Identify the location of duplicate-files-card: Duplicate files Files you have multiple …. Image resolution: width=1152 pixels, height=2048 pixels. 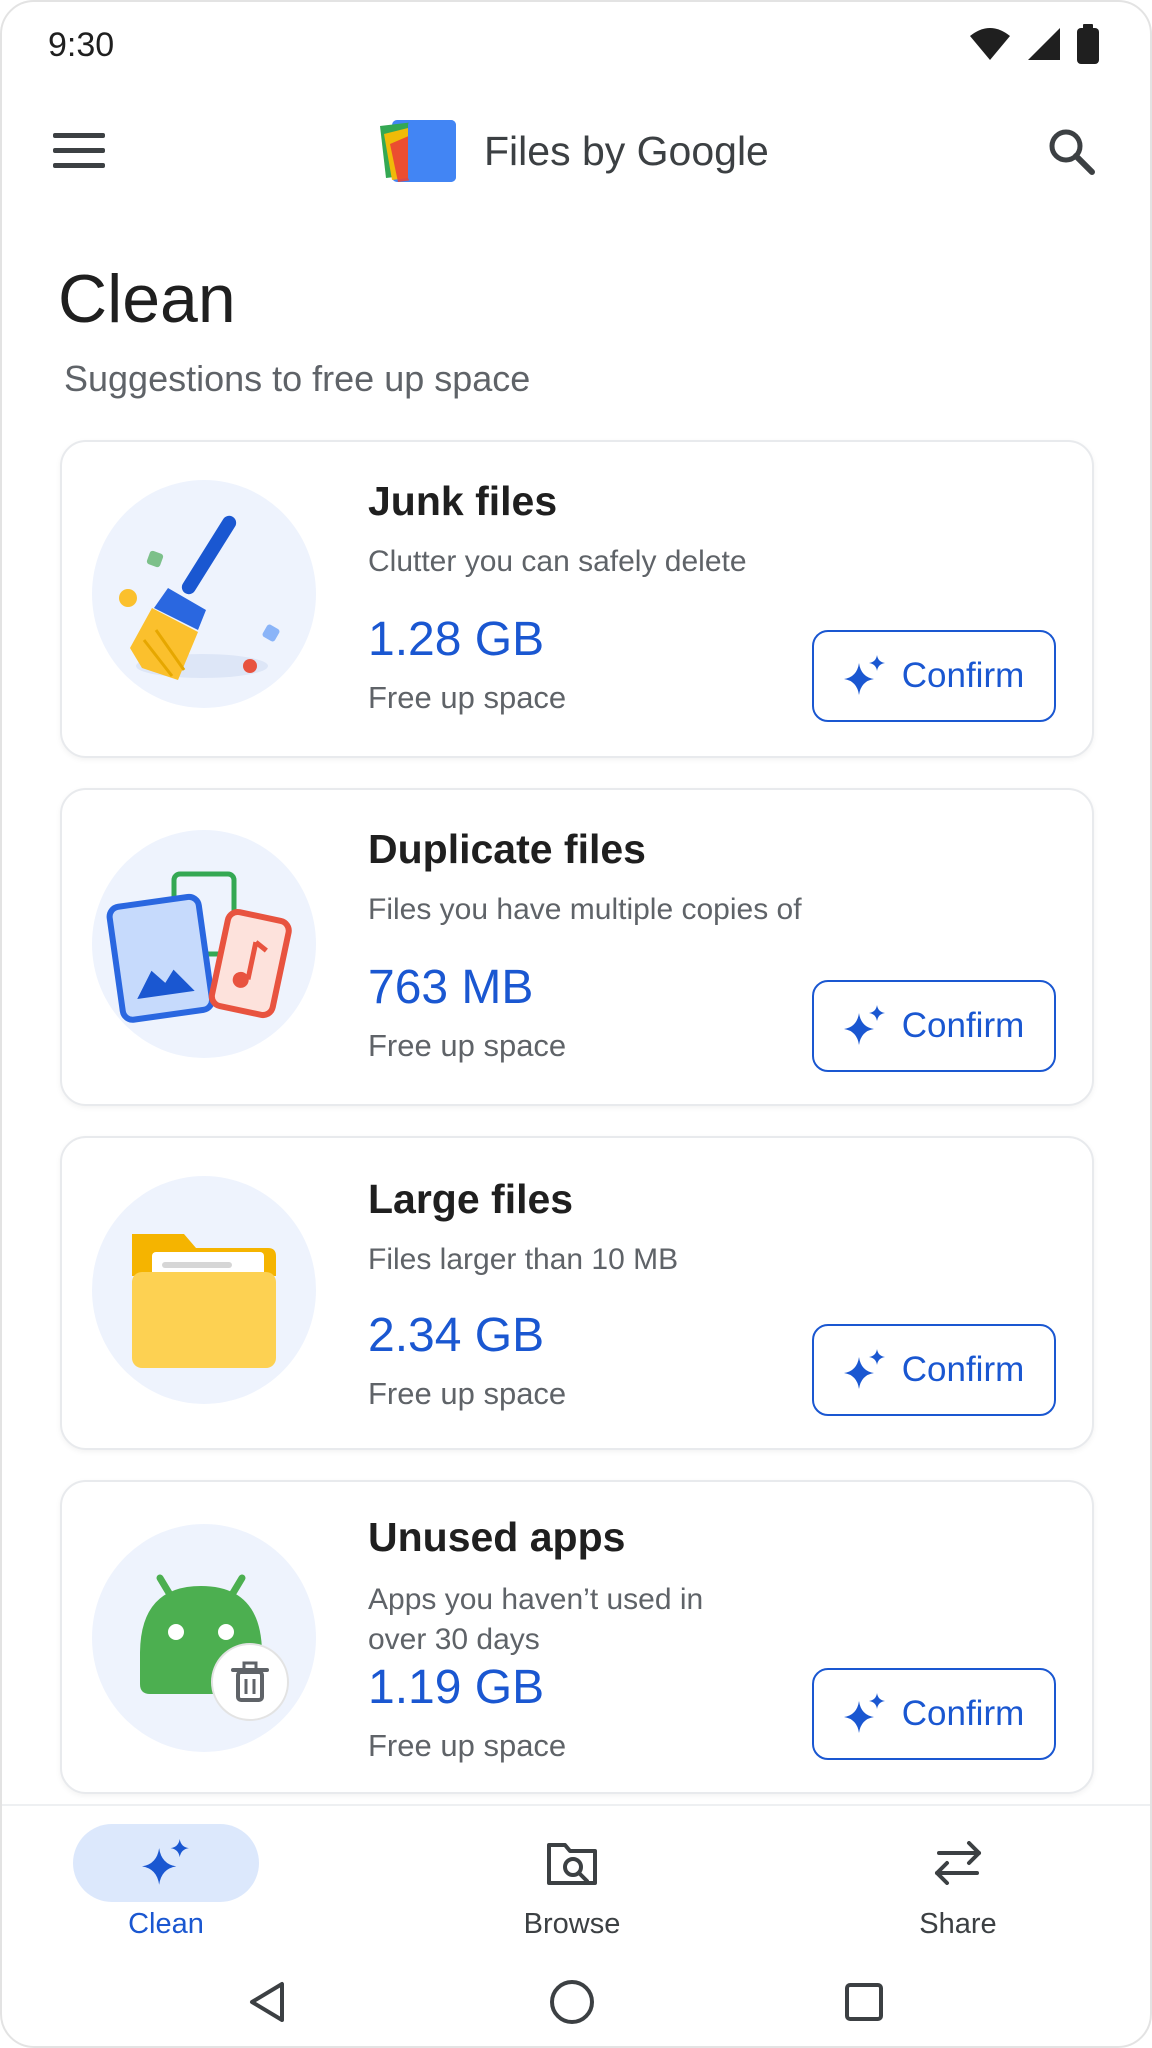
(577, 947).